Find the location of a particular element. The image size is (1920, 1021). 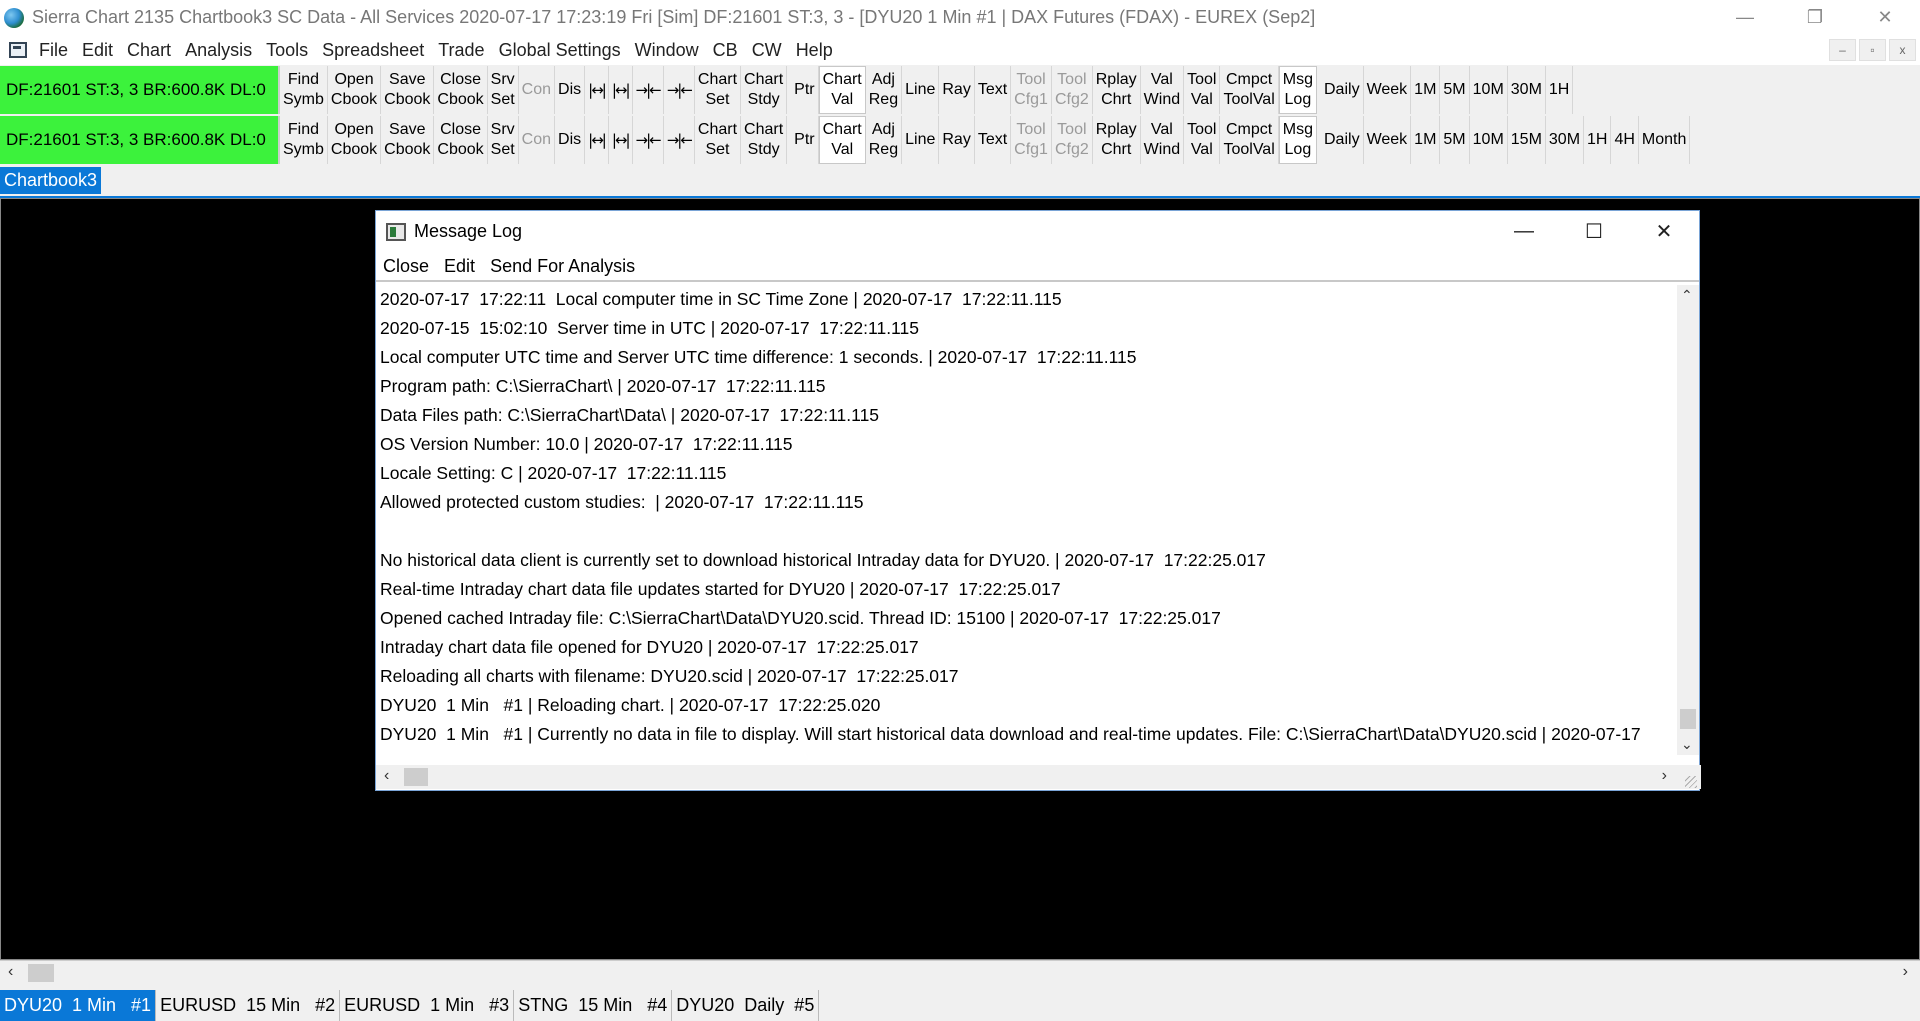

menu-cw: CW is located at coordinates (767, 50).